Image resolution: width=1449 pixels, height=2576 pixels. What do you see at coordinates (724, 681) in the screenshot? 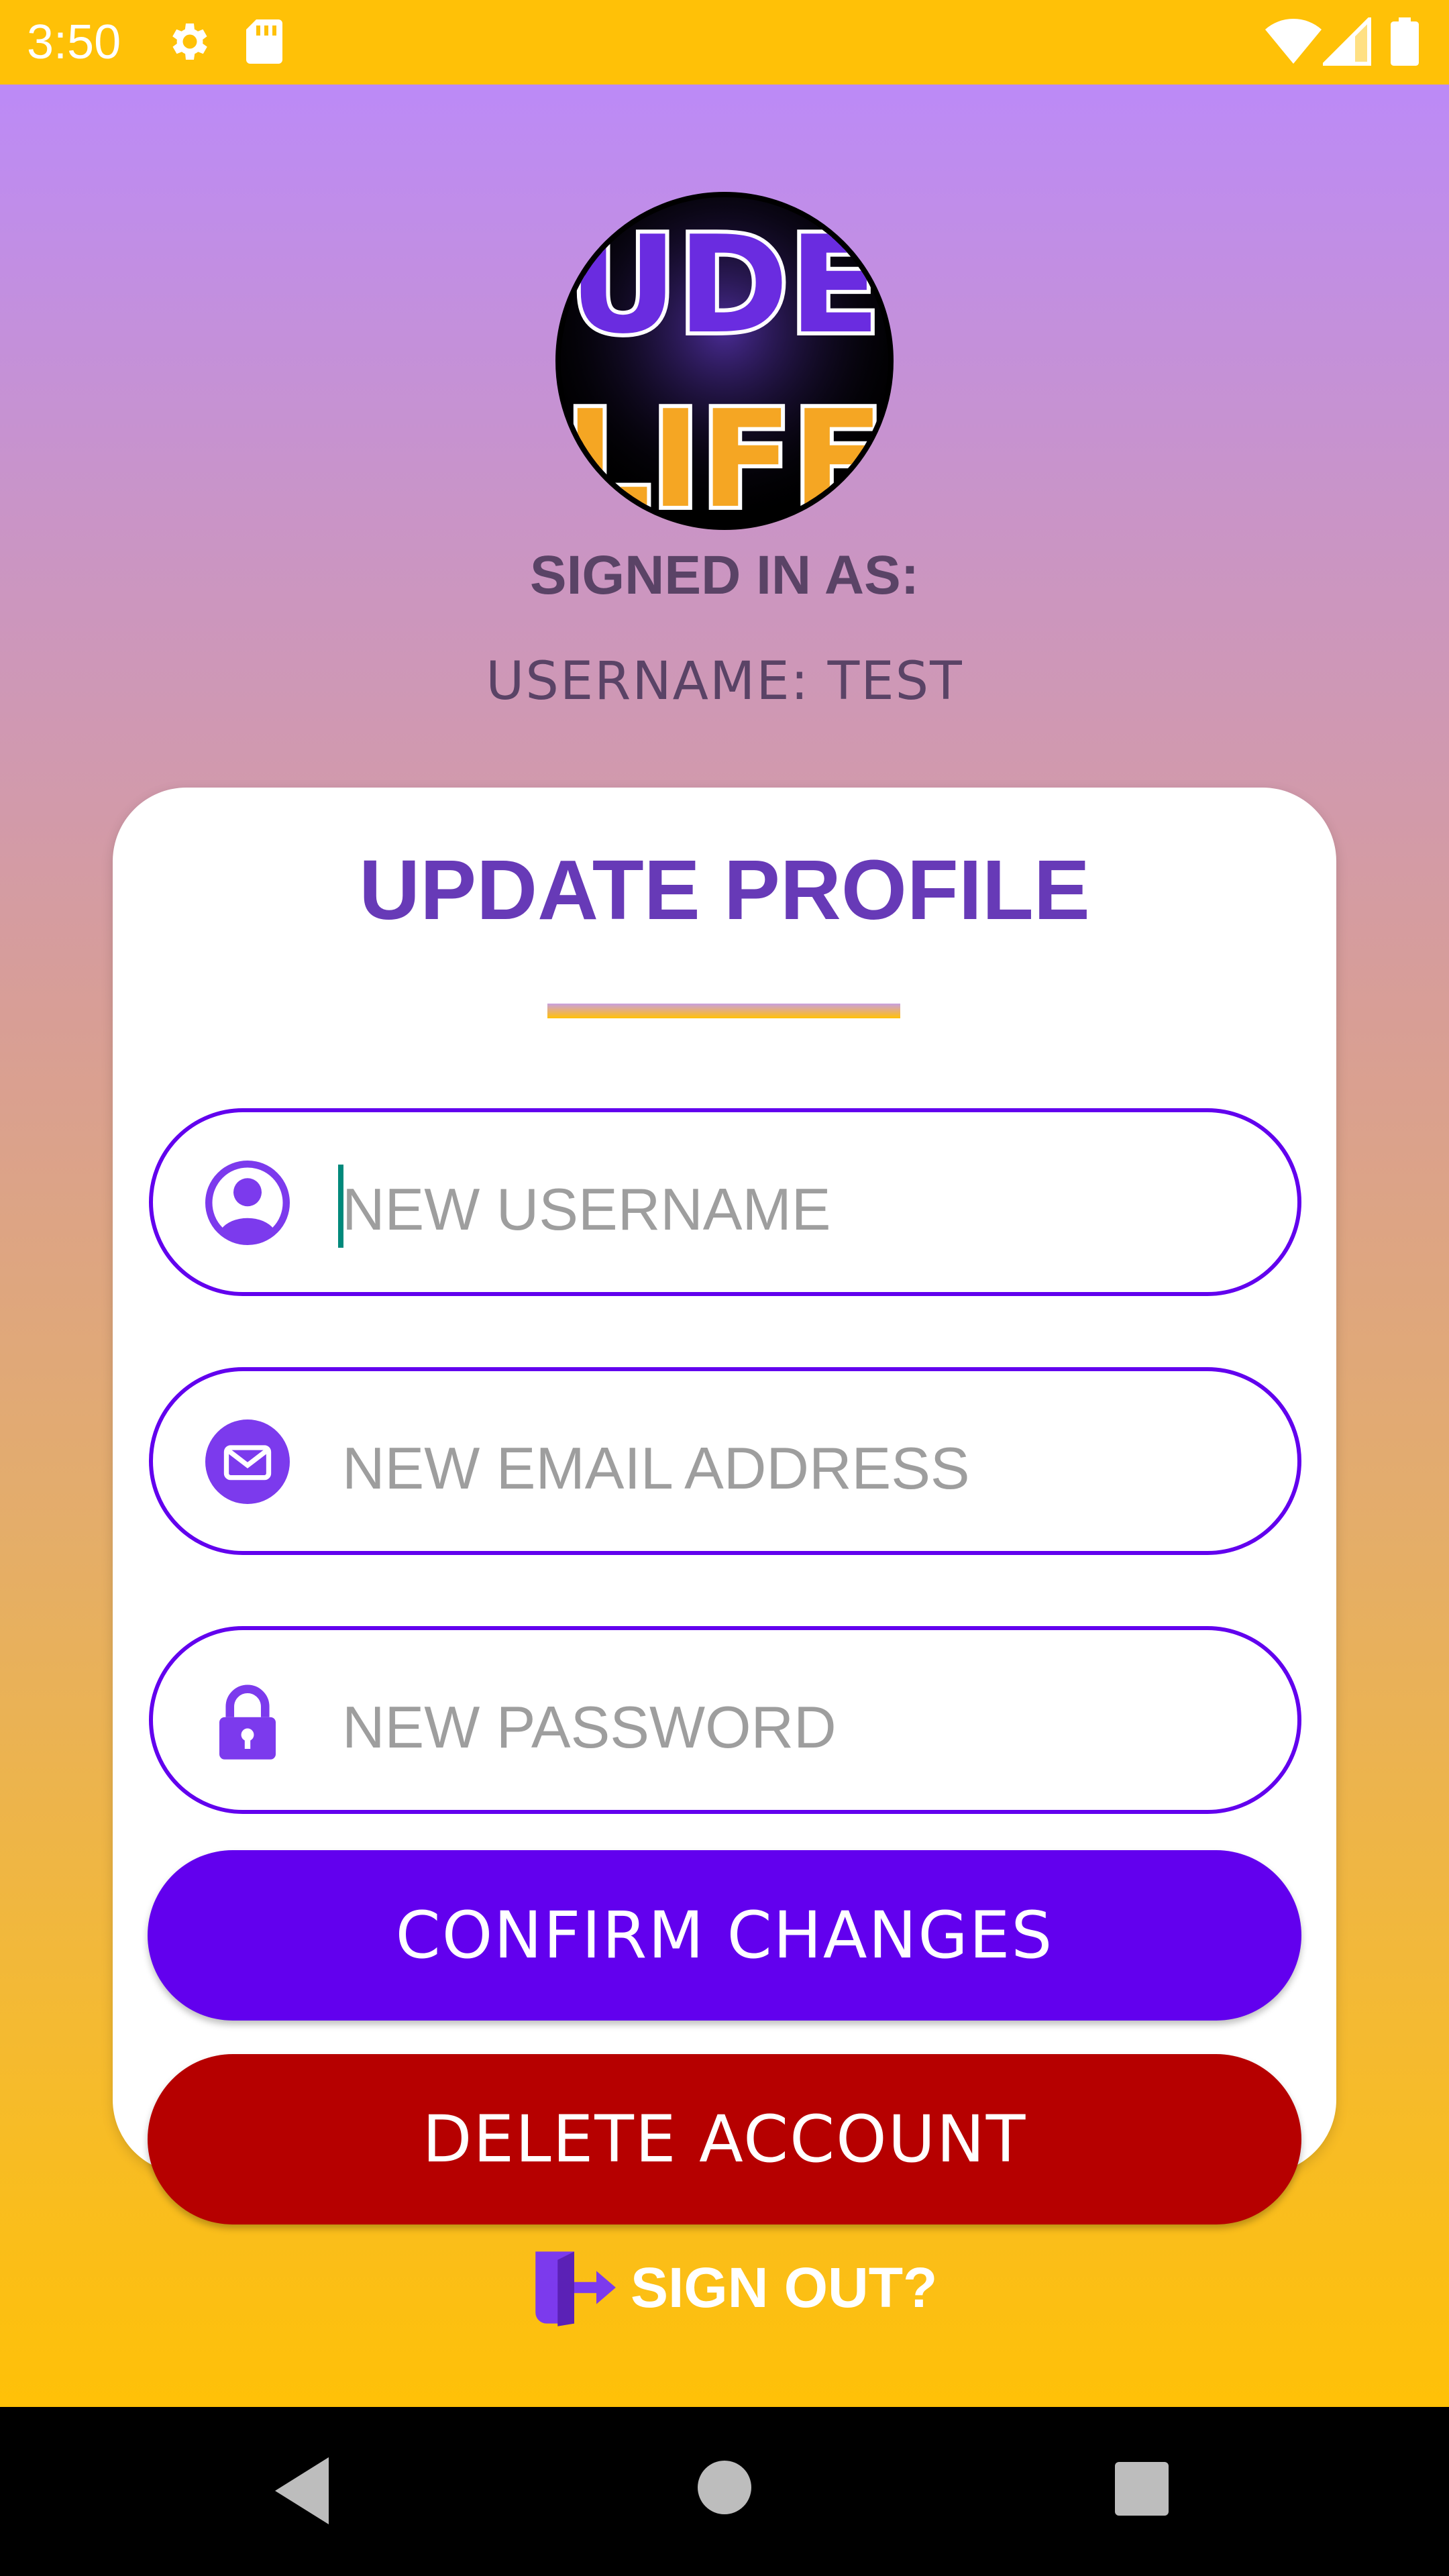
I see `current-username: USERNAME: TEST` at bounding box center [724, 681].